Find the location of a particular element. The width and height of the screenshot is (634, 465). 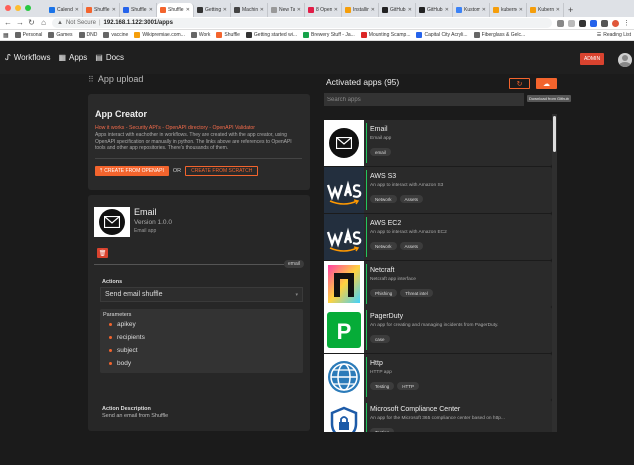

browser-tab: Installin ✕ is located at coordinates (360, 10).